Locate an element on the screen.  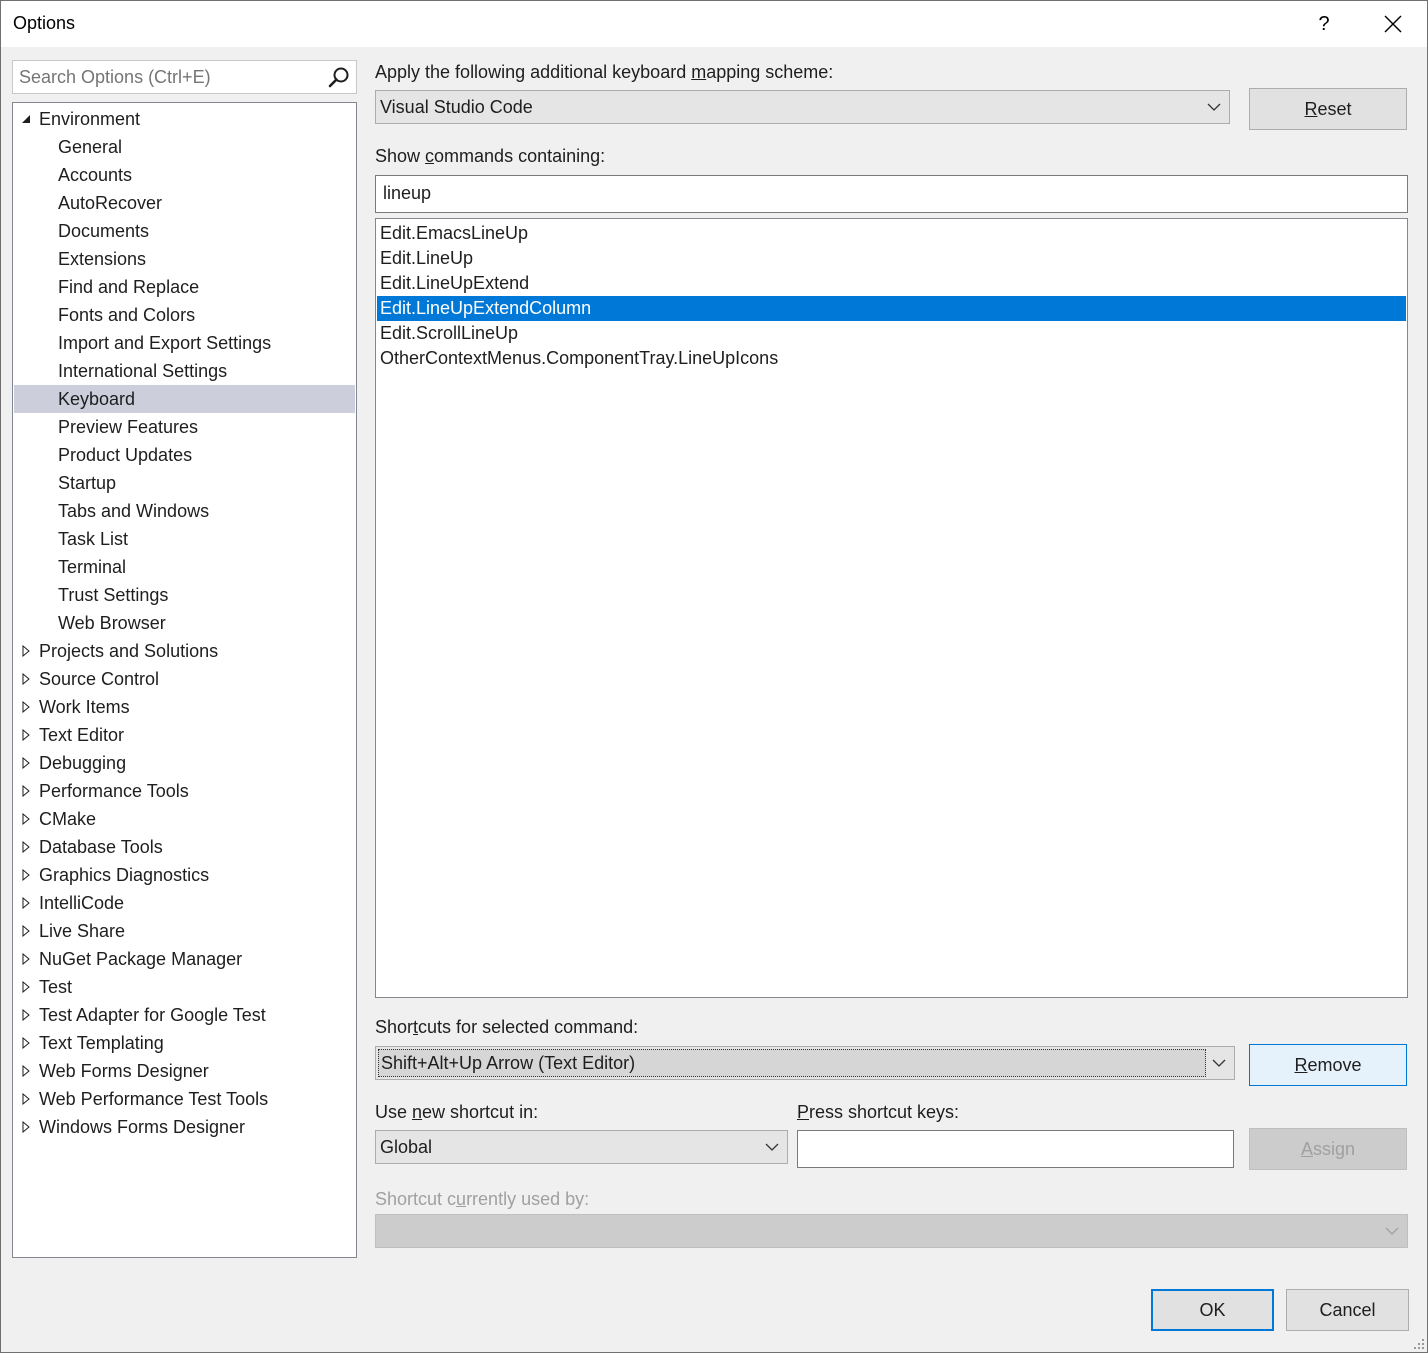
command-list-item: Edit.LineUpExtendColumn is located at coordinates (891, 308).